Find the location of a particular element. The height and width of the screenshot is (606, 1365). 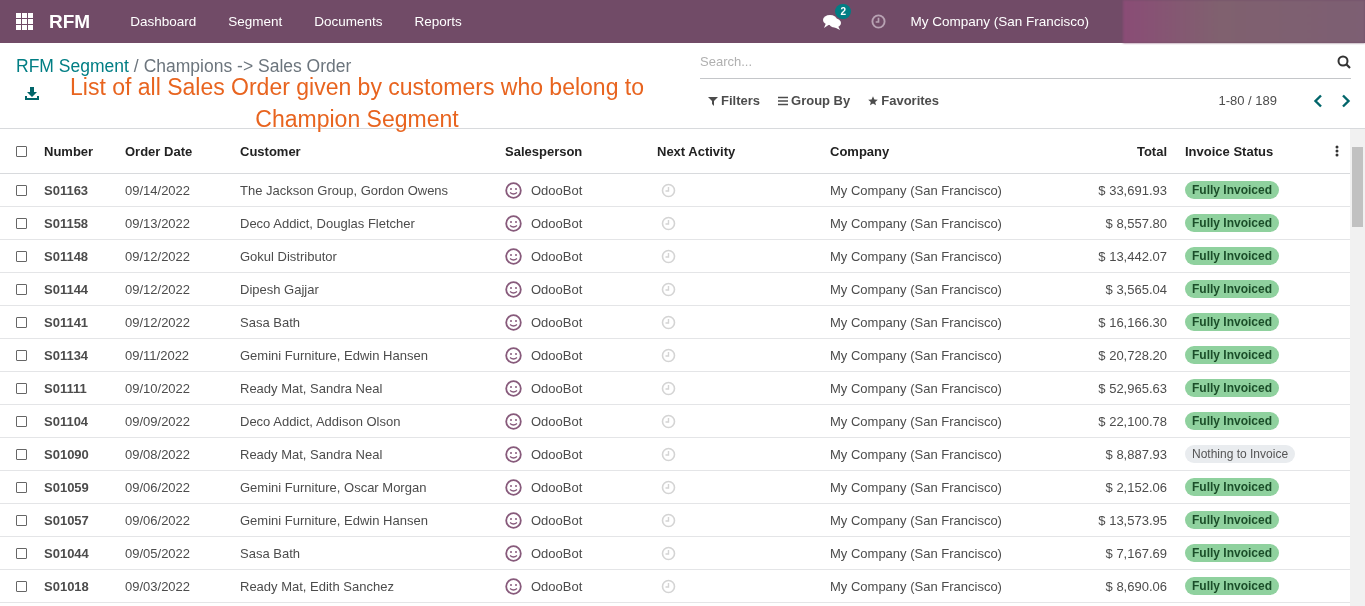

customer-name: Deco Addict, Douglas Fletcher is located at coordinates (328, 223).